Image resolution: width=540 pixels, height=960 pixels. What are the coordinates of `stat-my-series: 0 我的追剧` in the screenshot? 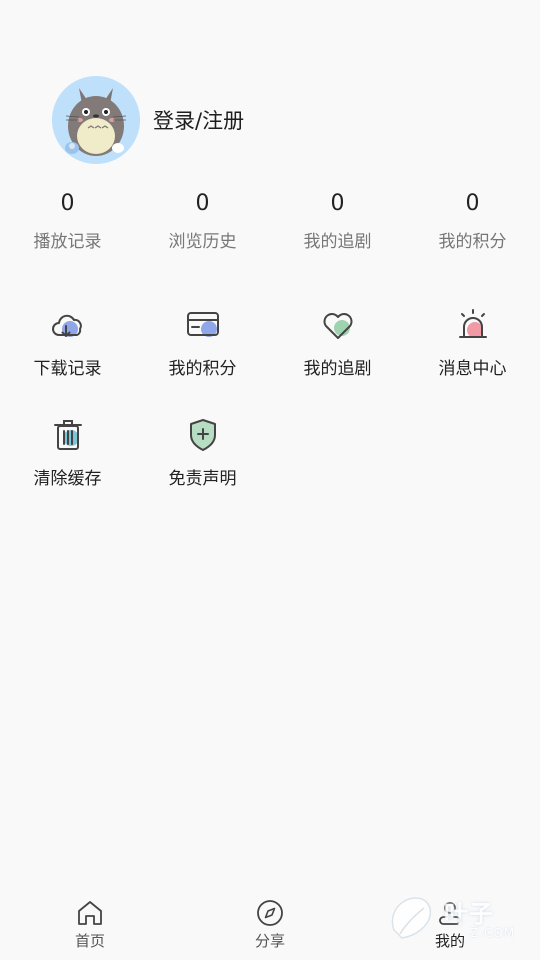 It's located at (337, 220).